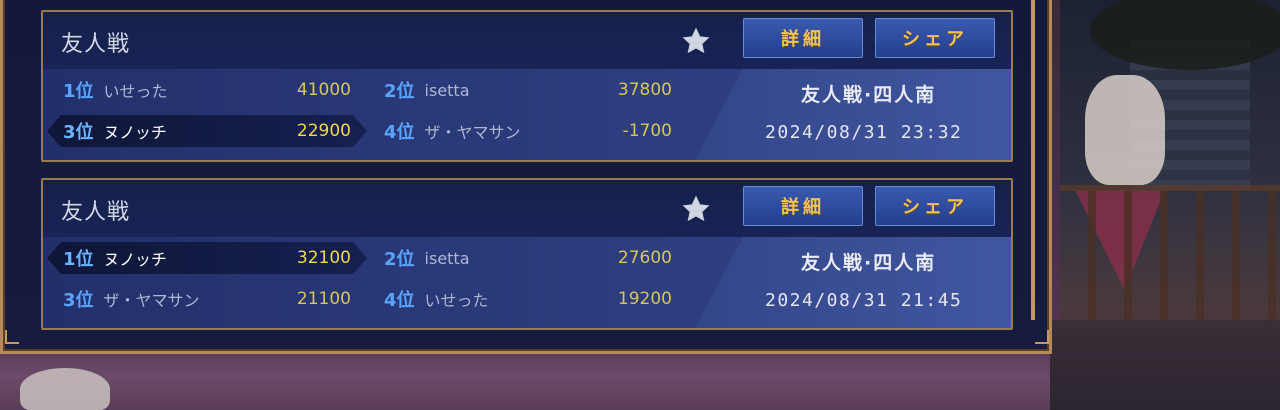 The width and height of the screenshot is (1280, 410). What do you see at coordinates (644, 258) in the screenshot?
I see `player-score: 27600` at bounding box center [644, 258].